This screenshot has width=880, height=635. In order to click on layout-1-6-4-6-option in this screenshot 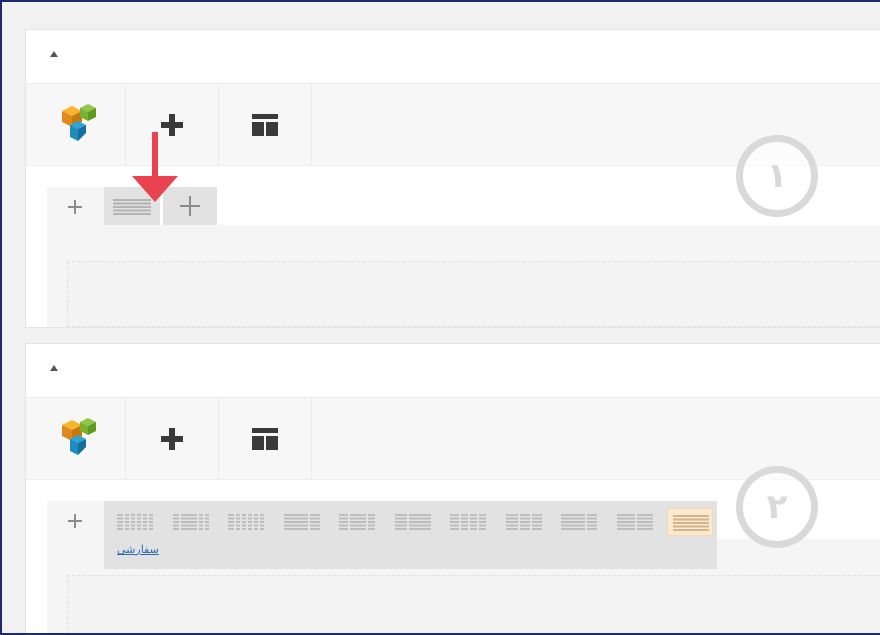, I will do `click(191, 522)`.